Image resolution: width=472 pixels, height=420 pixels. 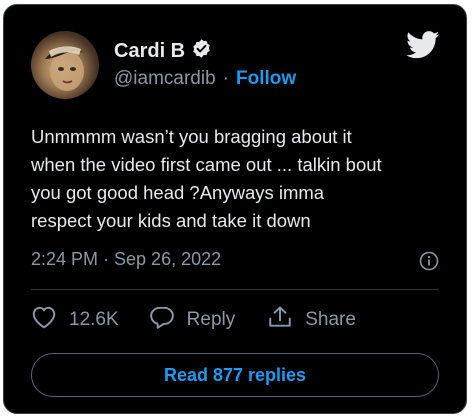 What do you see at coordinates (65, 68) in the screenshot?
I see `avatar-photo` at bounding box center [65, 68].